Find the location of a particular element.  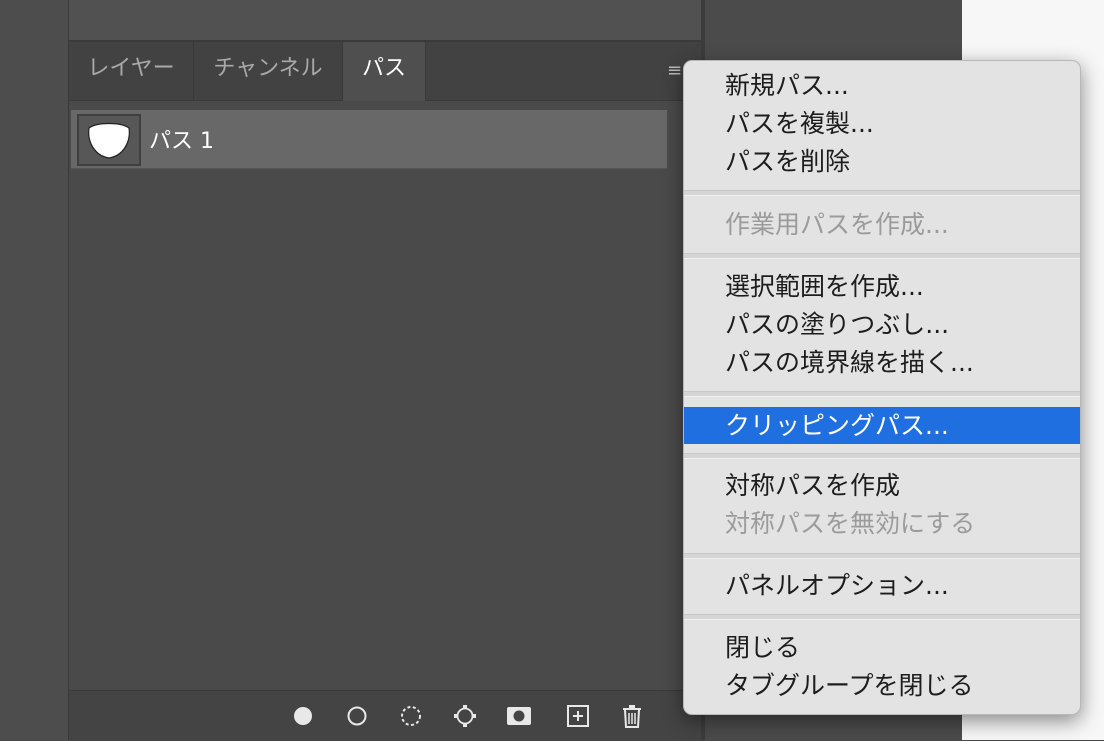

menu-item-close: 閉じる is located at coordinates (882, 647).